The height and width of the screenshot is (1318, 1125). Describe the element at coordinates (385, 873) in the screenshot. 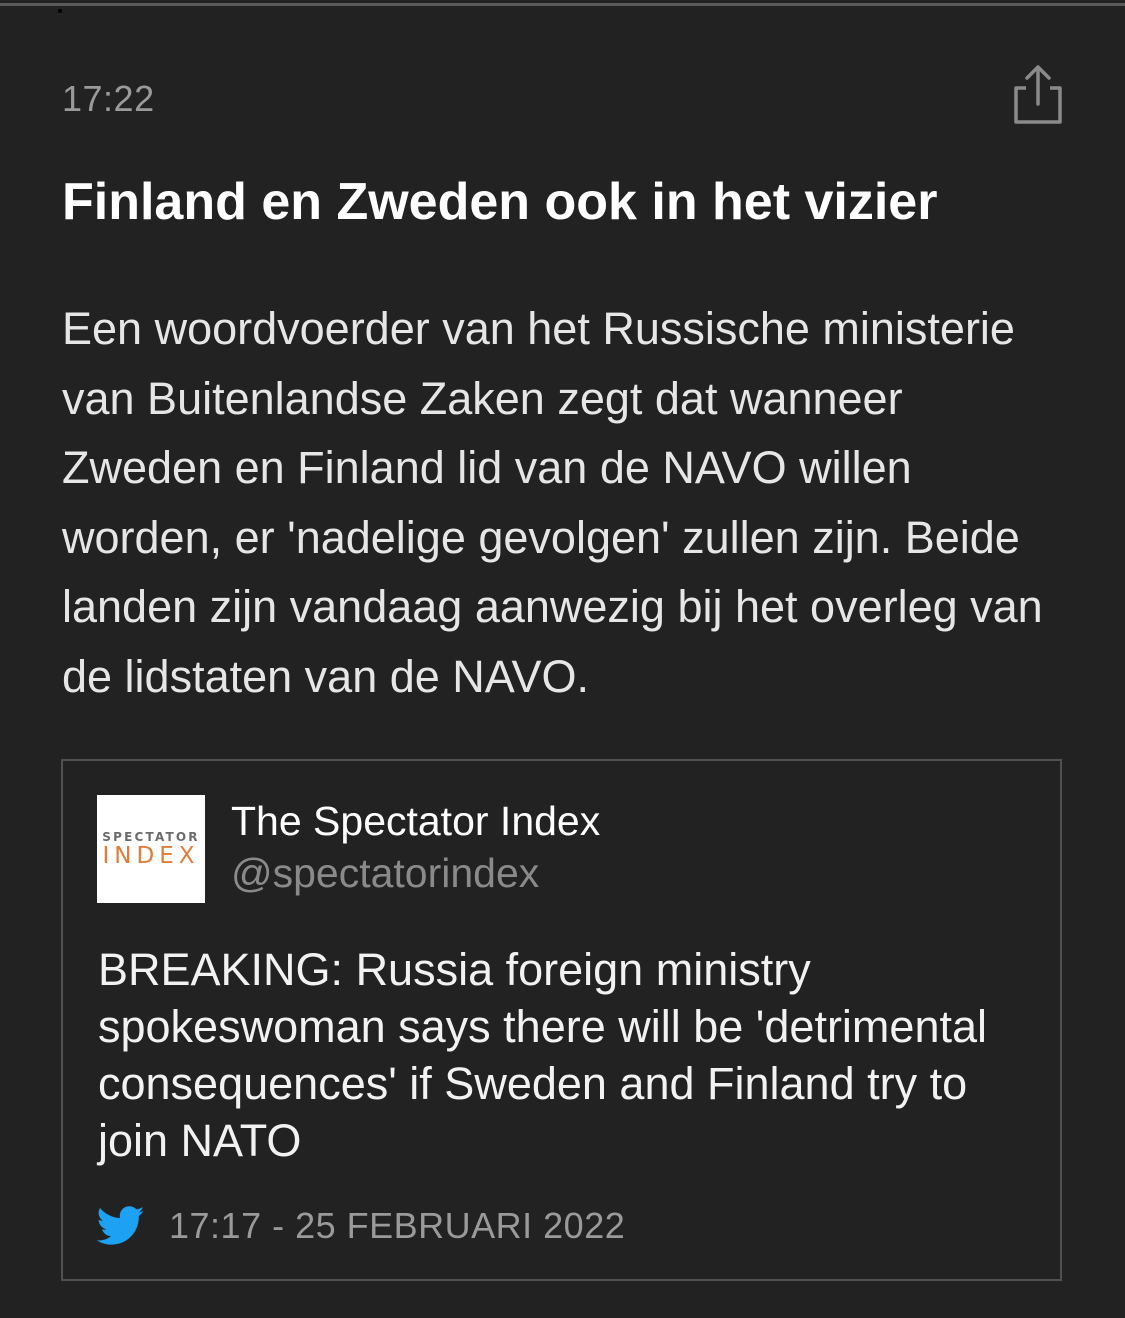

I see `tweet-author-handle: @spectatorindex` at that location.